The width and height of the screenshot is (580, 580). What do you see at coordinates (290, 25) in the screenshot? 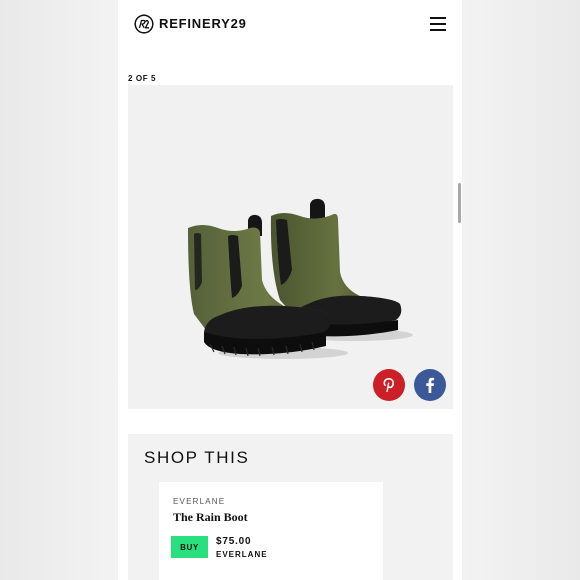
I see `top-navigation-bar: REFINERY29` at bounding box center [290, 25].